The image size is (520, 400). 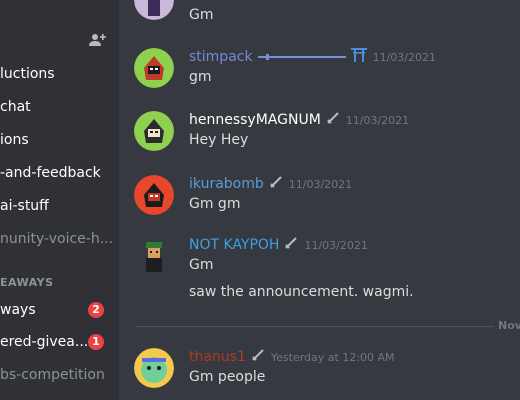 What do you see at coordinates (226, 184) in the screenshot?
I see `username: ikurabomb` at bounding box center [226, 184].